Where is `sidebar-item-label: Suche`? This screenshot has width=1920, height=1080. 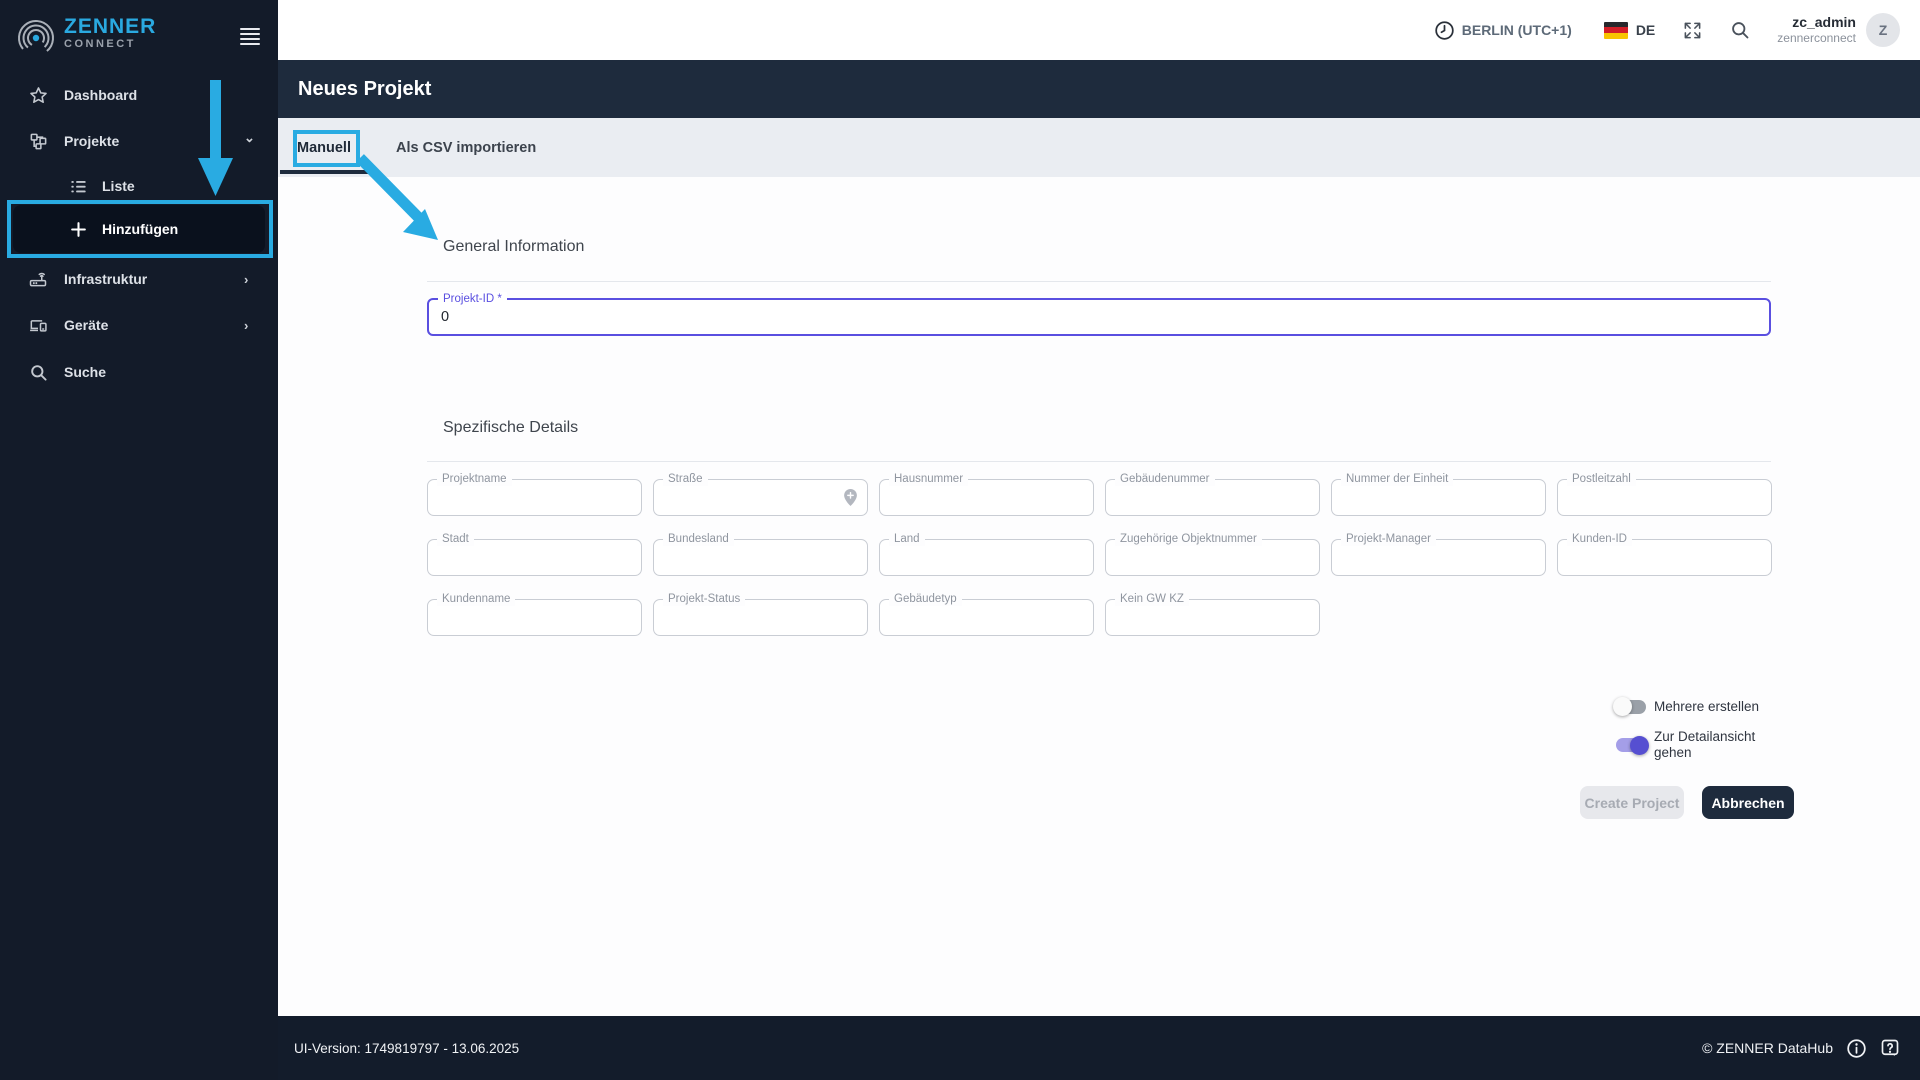
sidebar-item-label: Suche is located at coordinates (85, 372).